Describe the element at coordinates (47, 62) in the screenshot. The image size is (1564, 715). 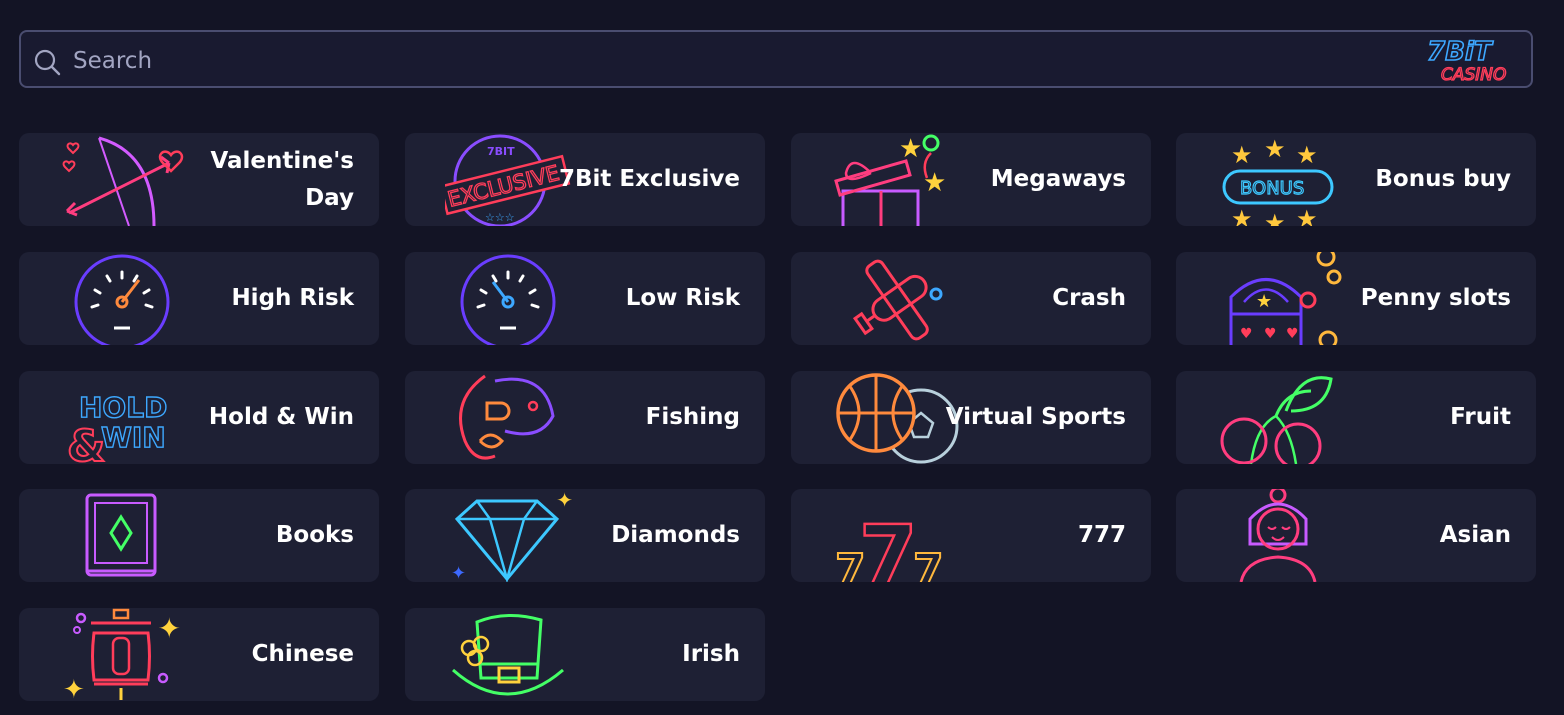
I see `search-icon` at that location.